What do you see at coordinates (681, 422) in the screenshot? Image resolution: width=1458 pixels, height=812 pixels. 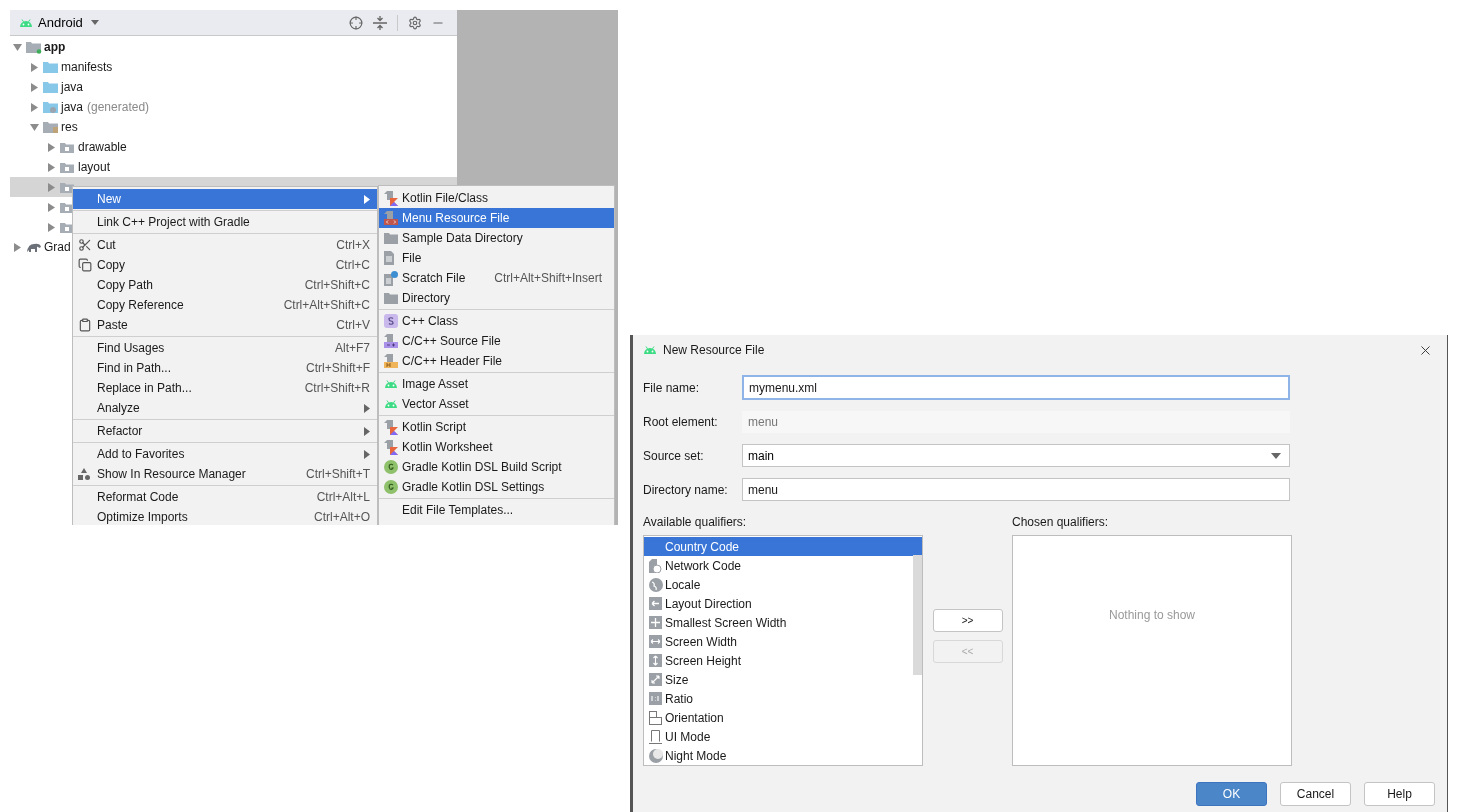 I see `field-label: Root element:` at bounding box center [681, 422].